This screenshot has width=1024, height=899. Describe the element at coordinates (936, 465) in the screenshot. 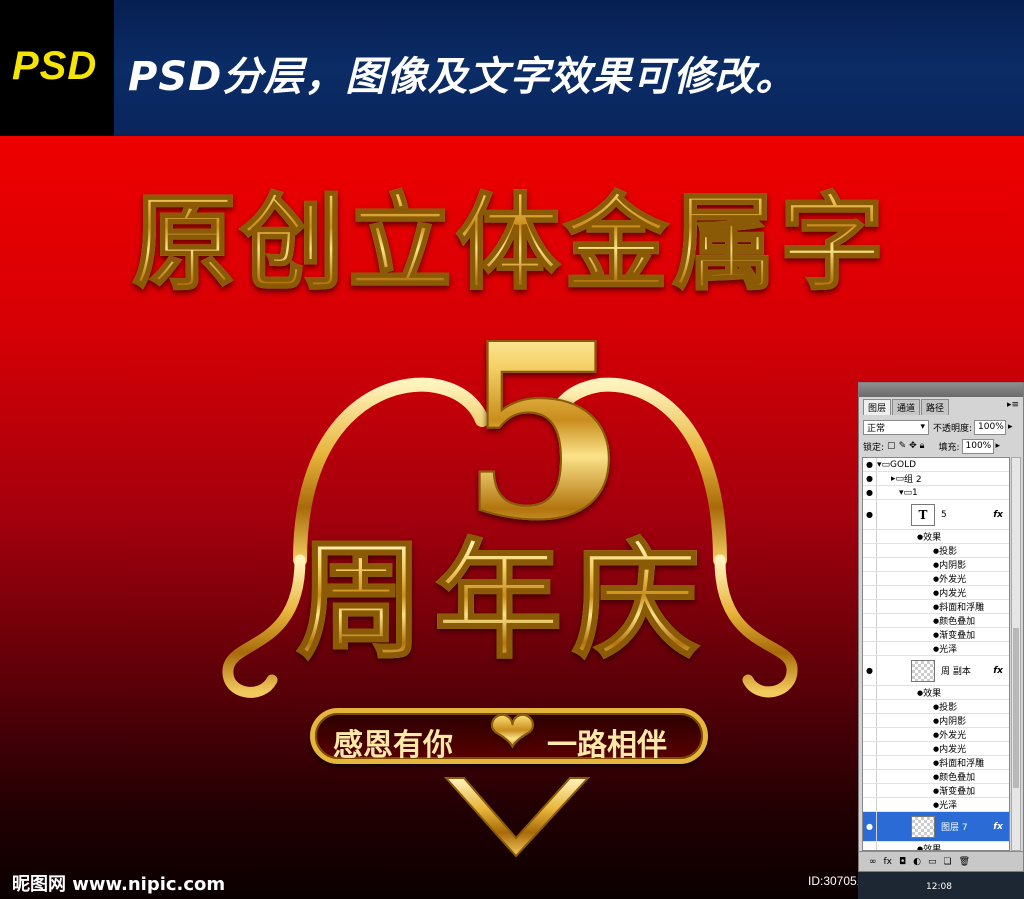

I see `layer-row: ● ▾ ▭ GOLD` at that location.